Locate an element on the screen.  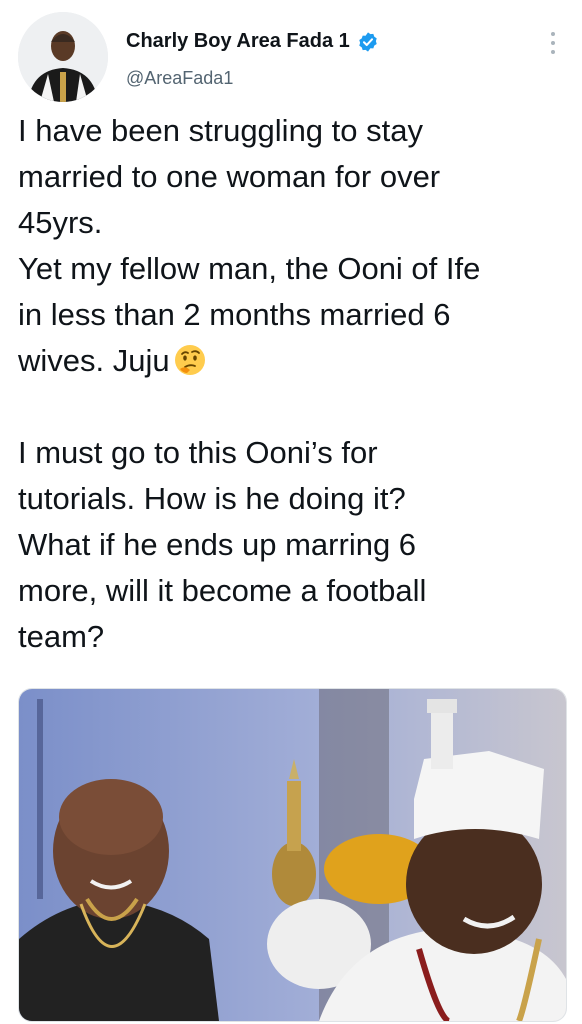
avatar is located at coordinates (63, 57).